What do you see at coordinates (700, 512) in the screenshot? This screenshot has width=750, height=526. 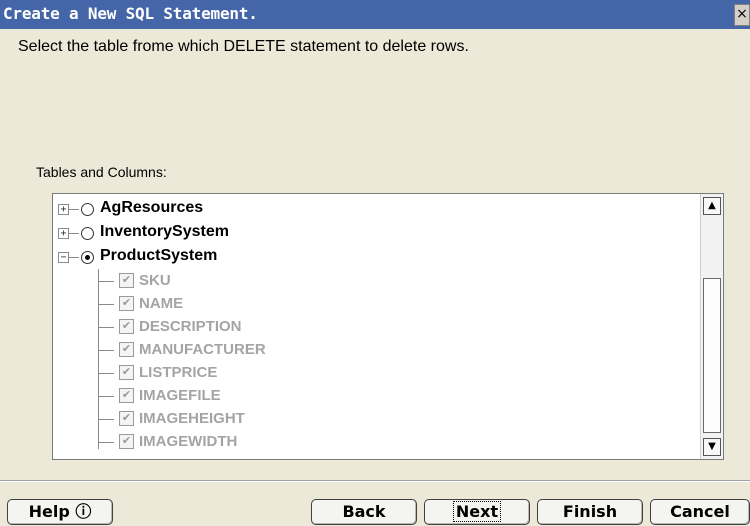 I see `cancel-button: Cancel` at bounding box center [700, 512].